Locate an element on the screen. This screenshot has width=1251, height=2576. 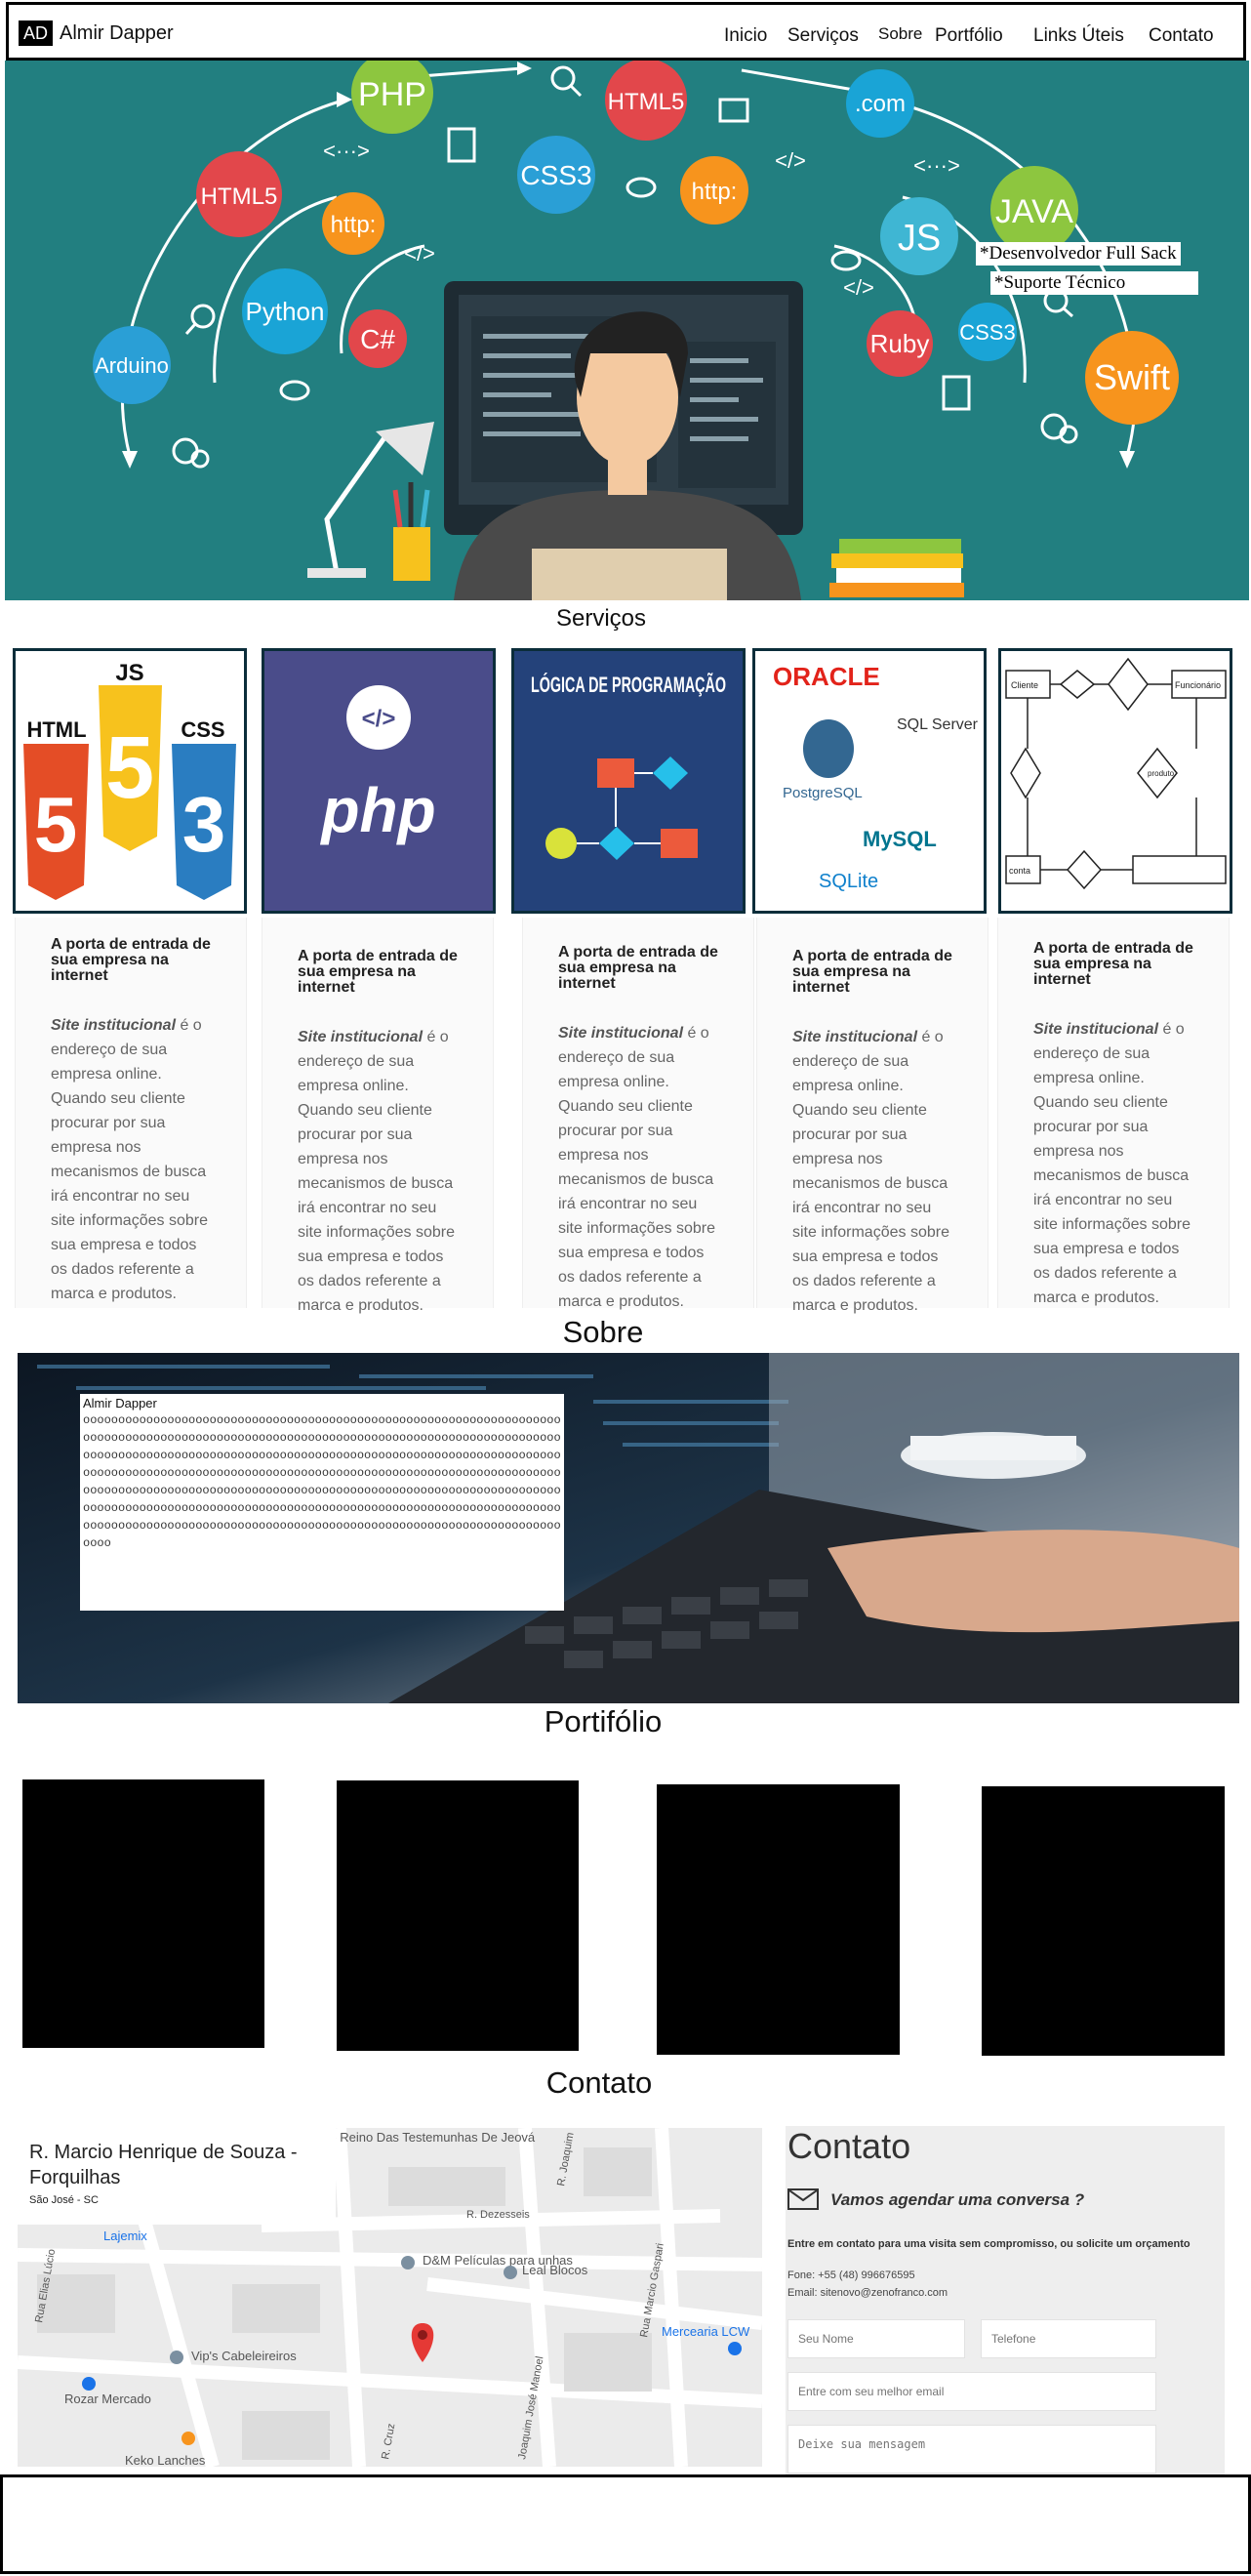
svc-image-logica: LÓGICA DE PROGRAMAÇÃO is located at coordinates (628, 781).